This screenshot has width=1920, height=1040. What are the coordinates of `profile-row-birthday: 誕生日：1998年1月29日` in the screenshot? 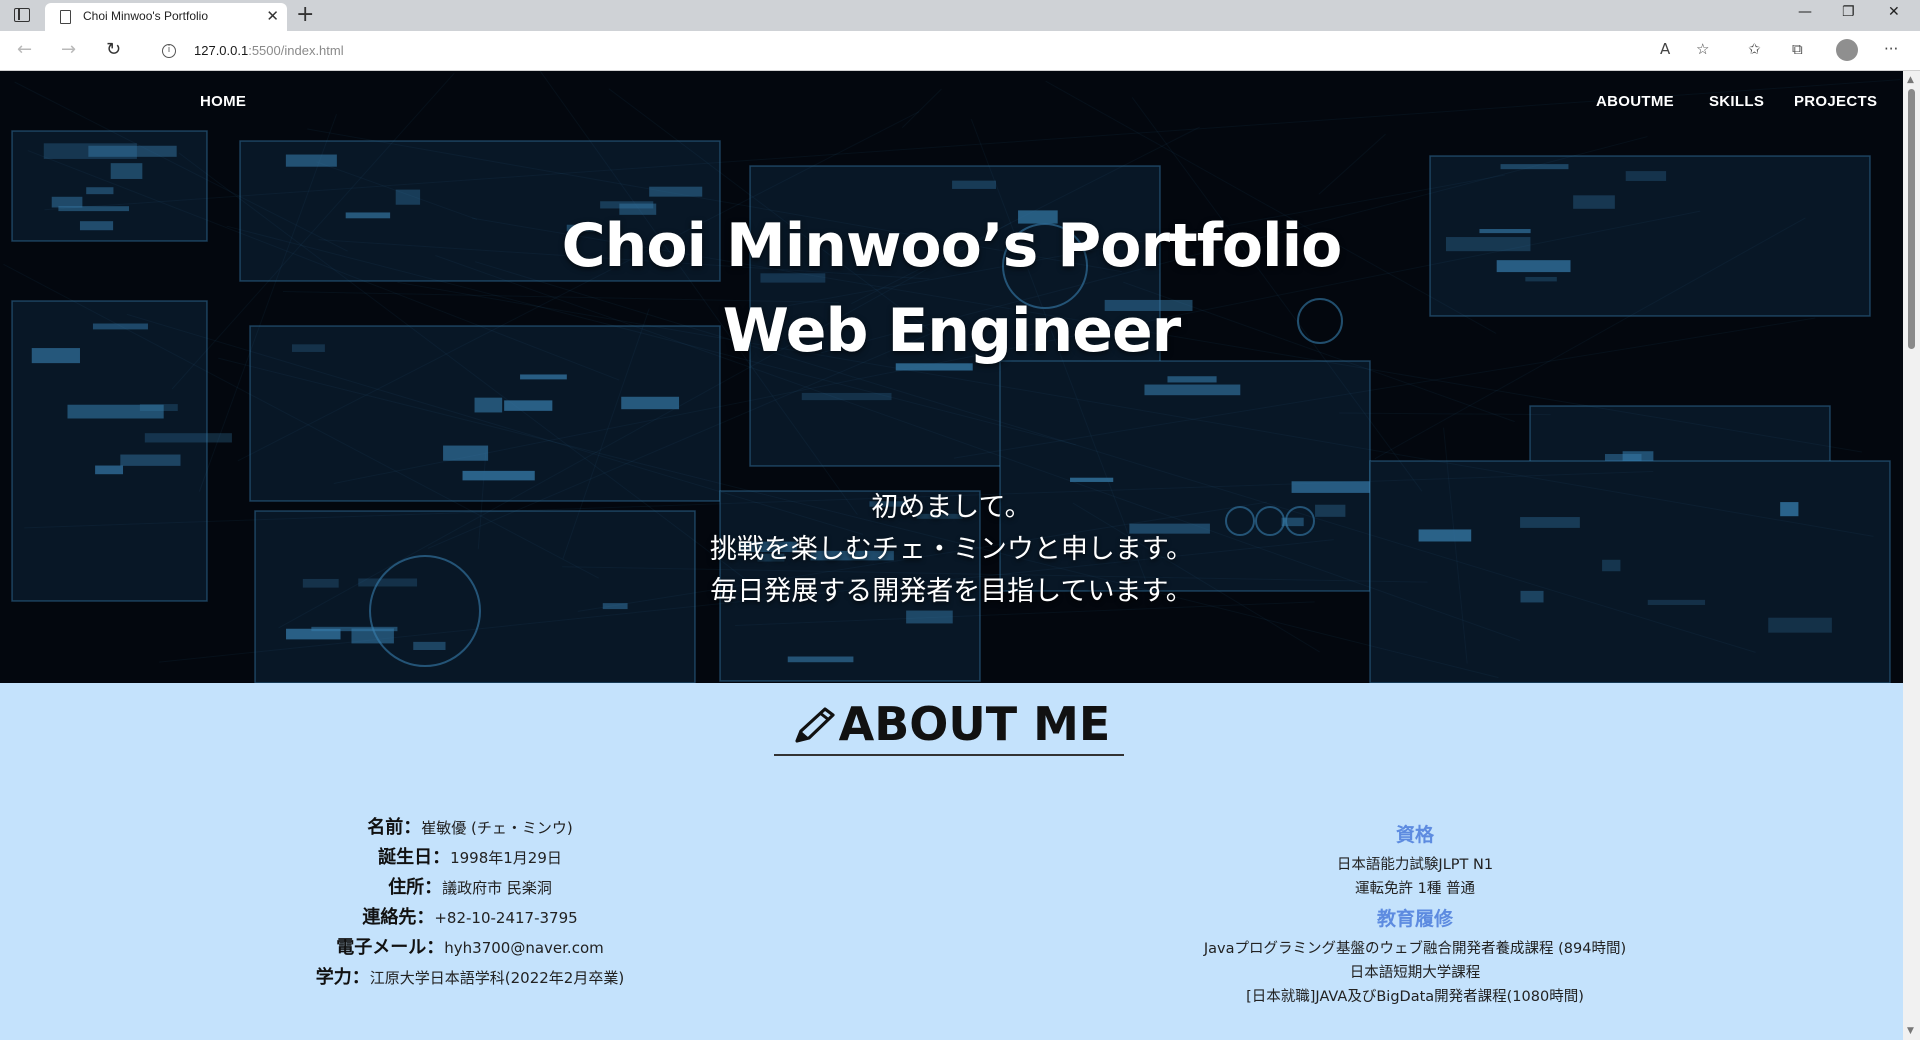 It's located at (470, 858).